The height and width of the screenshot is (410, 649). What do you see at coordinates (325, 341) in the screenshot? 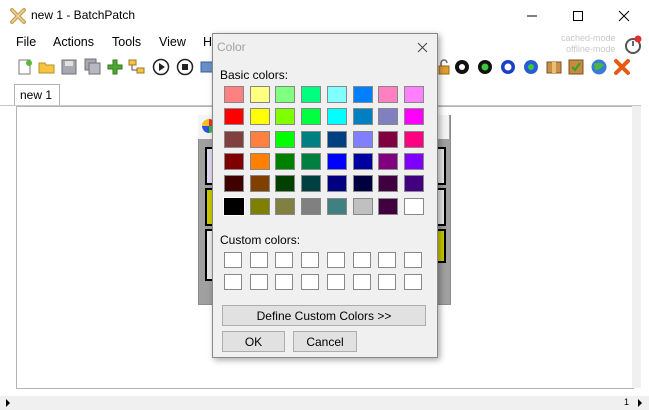
I see `cancel-button: Cancel` at bounding box center [325, 341].